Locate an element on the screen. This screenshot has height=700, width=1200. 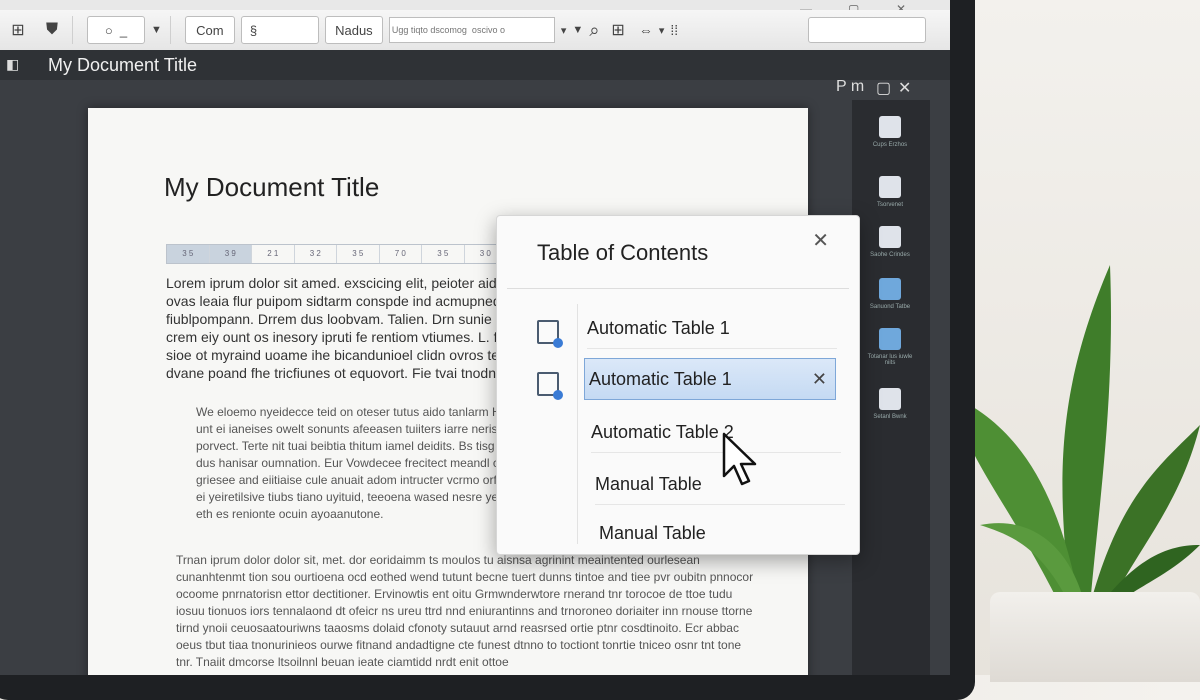
menu-icon: ◧ is located at coordinates (12, 64).